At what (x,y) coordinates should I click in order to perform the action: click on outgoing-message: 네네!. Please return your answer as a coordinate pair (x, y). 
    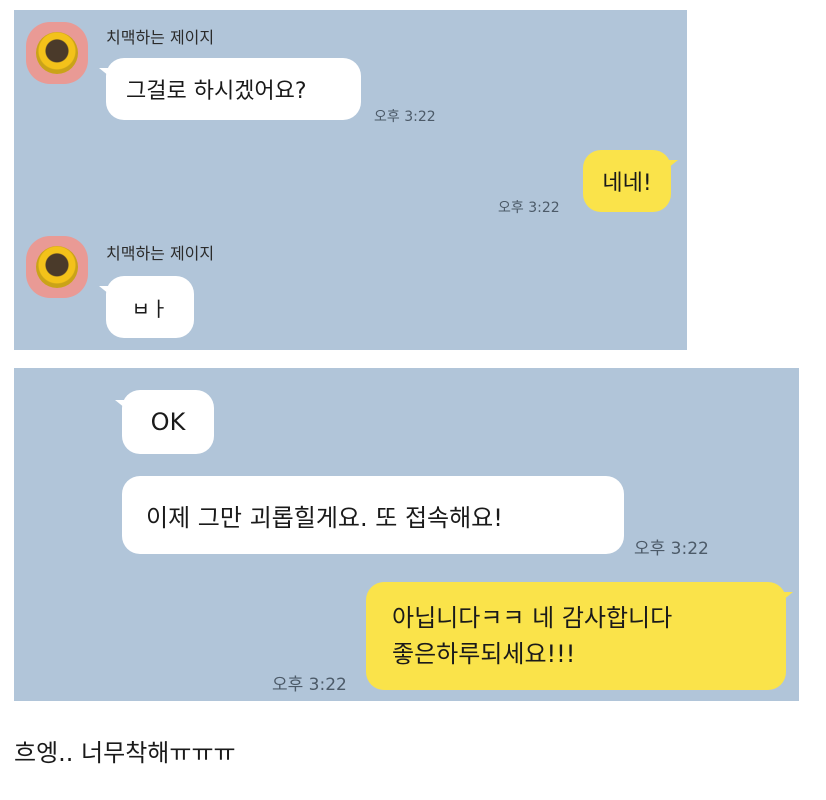
    Looking at the image, I should click on (630, 181).